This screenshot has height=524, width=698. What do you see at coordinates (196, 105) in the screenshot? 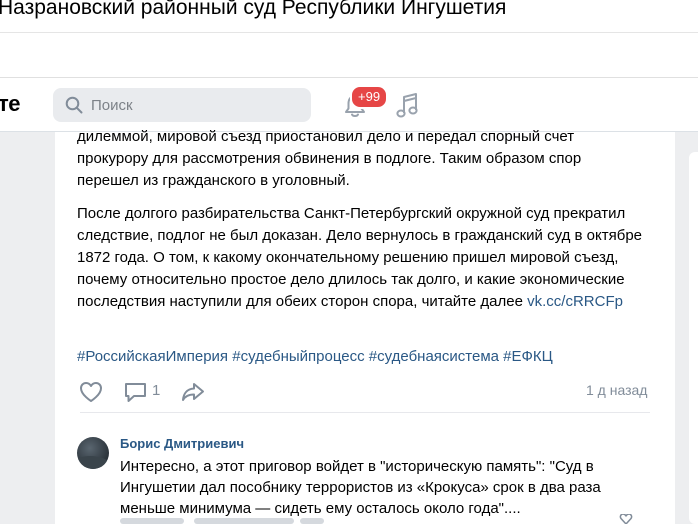
I see `search-input` at bounding box center [196, 105].